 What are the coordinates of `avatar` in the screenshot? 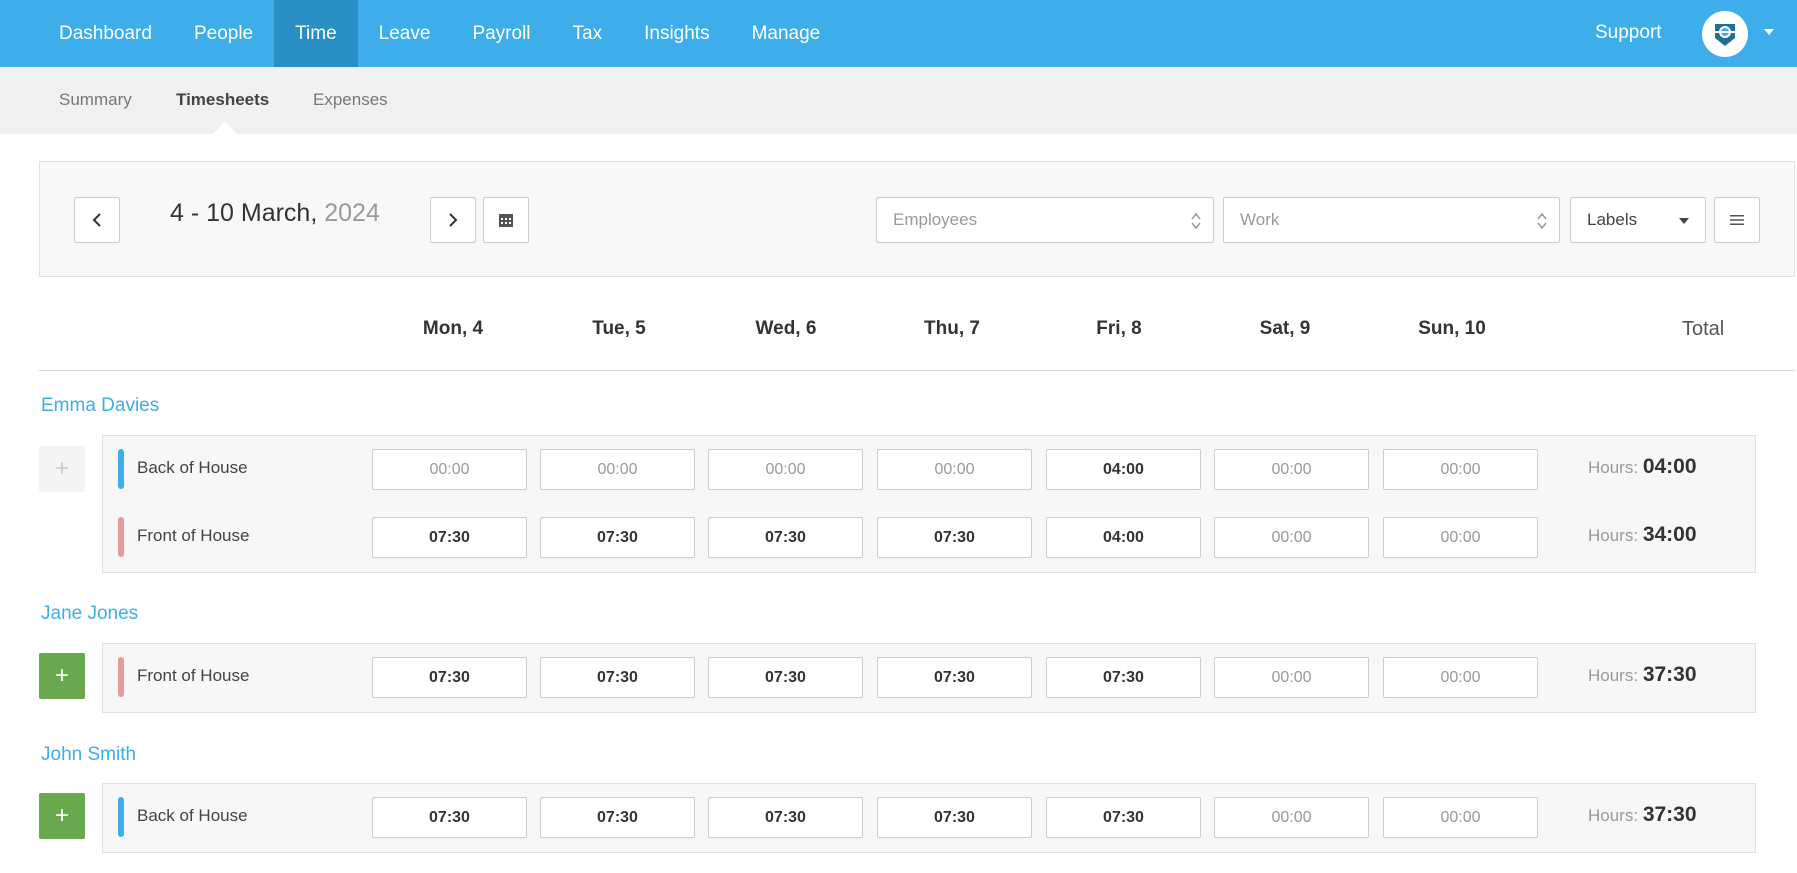 It's located at (1725, 34).